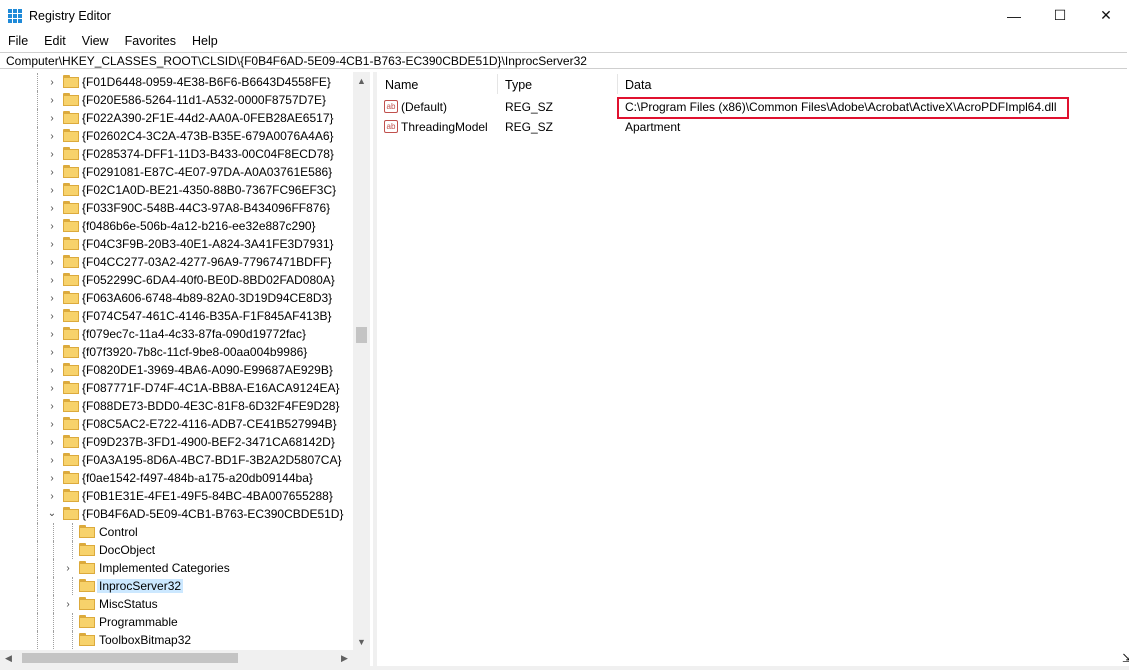  Describe the element at coordinates (752, 127) in the screenshot. I see `value-row: ab ThreadingModel REG_SZ Apartment` at that location.